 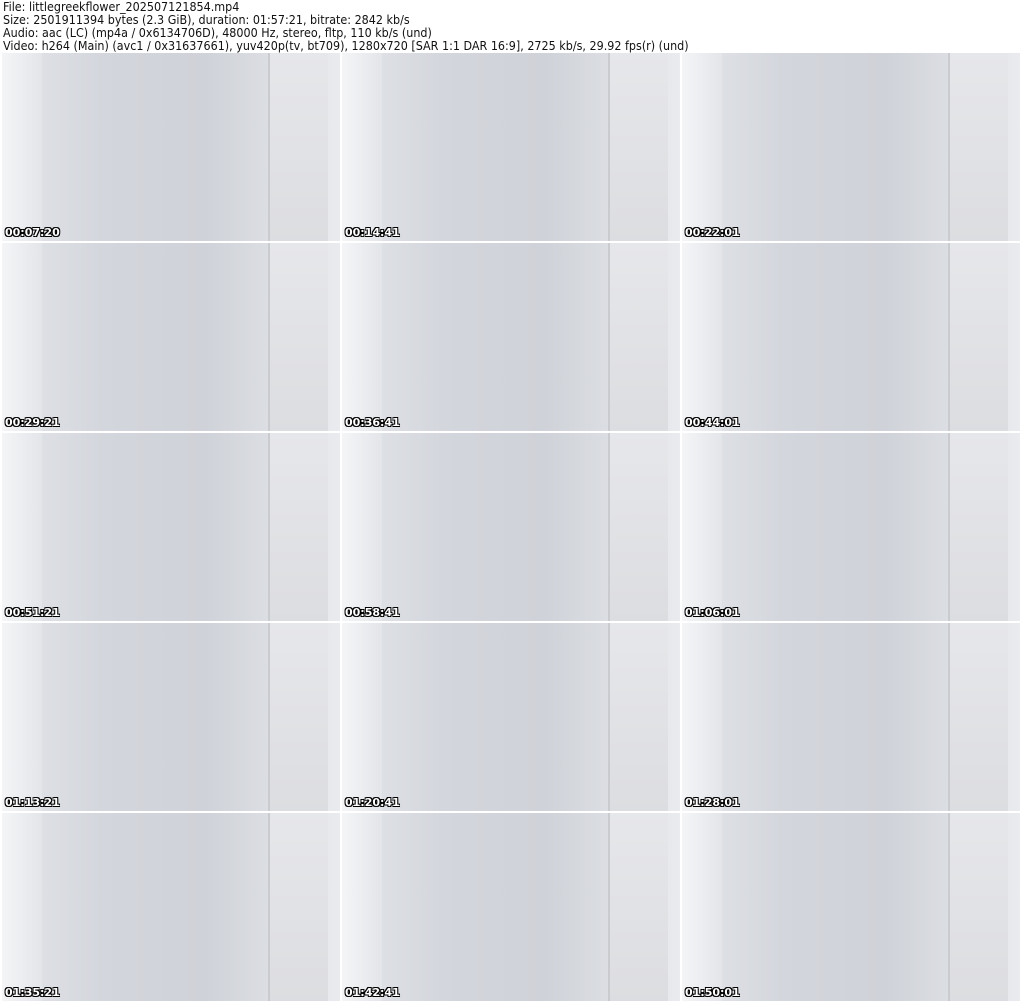 I want to click on video-thumbnail: 01:20:41, so click(x=511, y=717).